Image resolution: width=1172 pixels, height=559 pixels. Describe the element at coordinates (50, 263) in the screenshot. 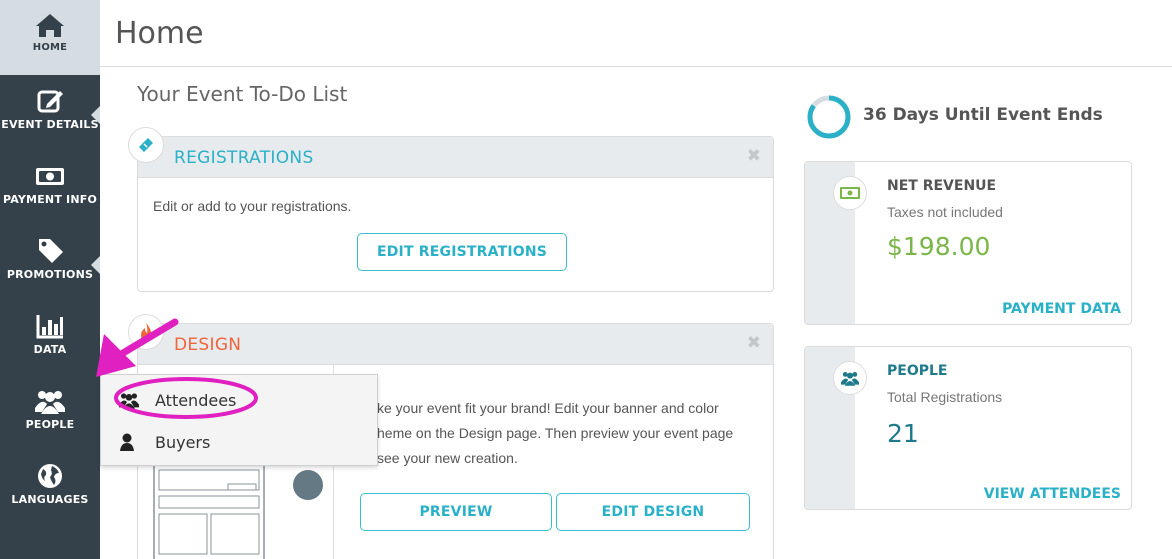

I see `sidebar-item-promotions: PROMOTIONS` at that location.